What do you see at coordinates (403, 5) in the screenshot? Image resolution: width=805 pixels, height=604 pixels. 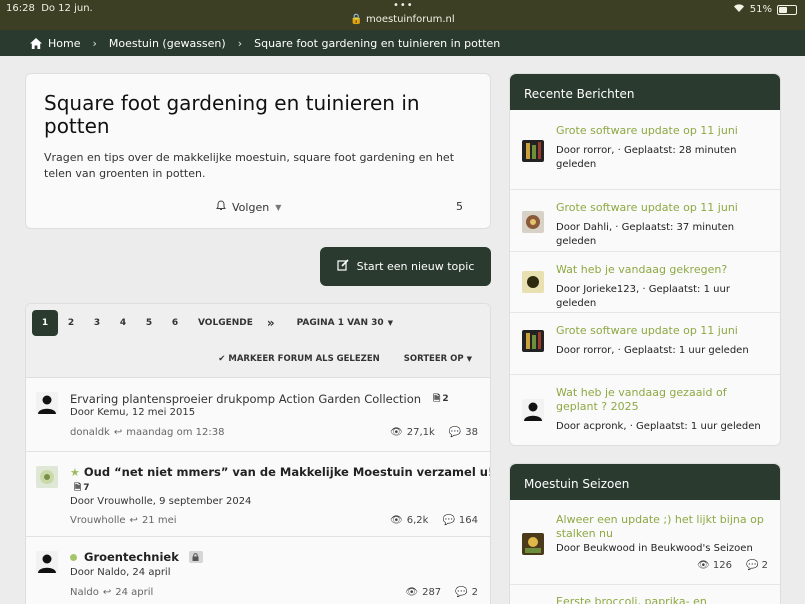 I see `tab-dots: •••` at bounding box center [403, 5].